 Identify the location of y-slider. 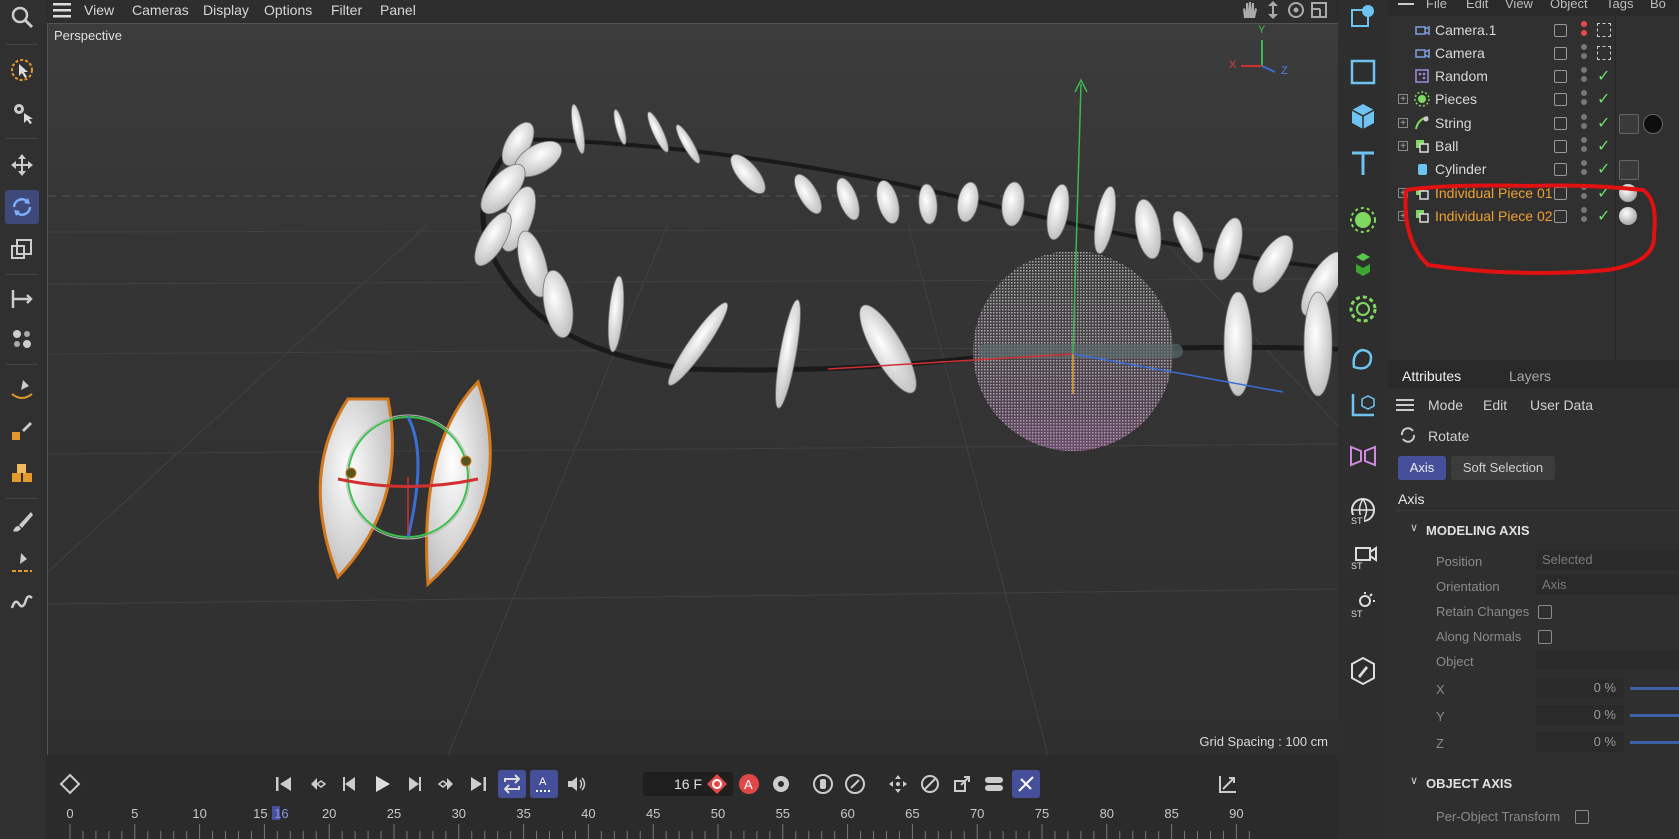
(1654, 715).